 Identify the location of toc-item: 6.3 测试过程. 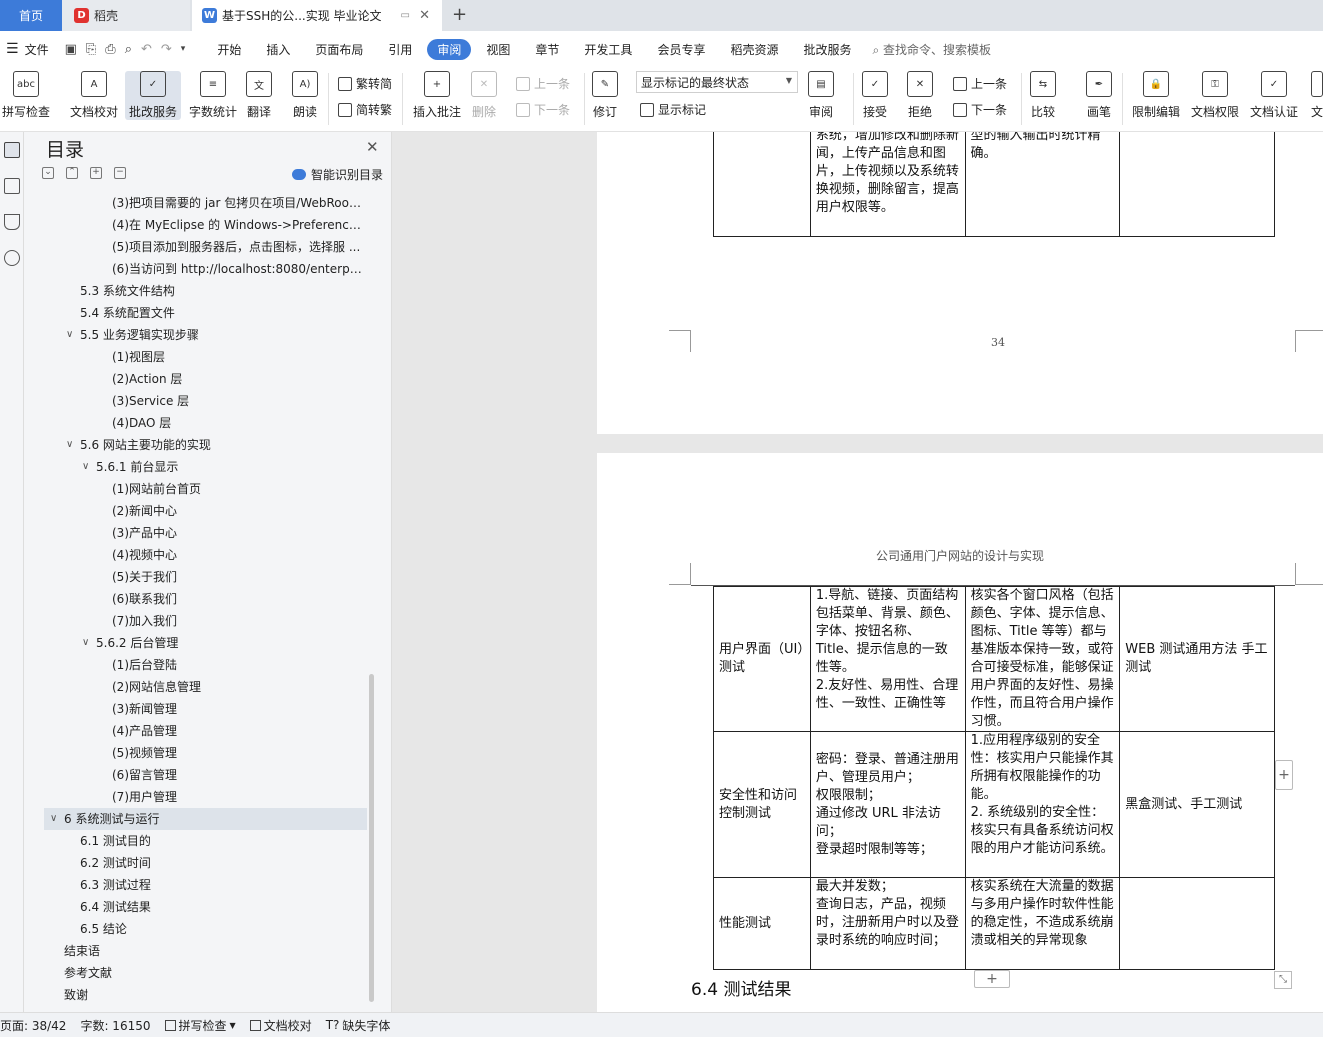
(220, 885).